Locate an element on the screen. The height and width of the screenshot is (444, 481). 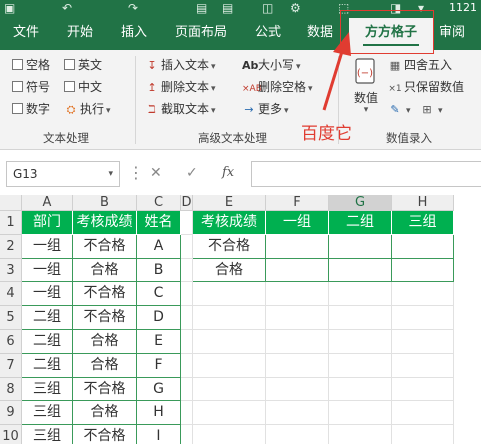
cell is located at coordinates (187, 223).